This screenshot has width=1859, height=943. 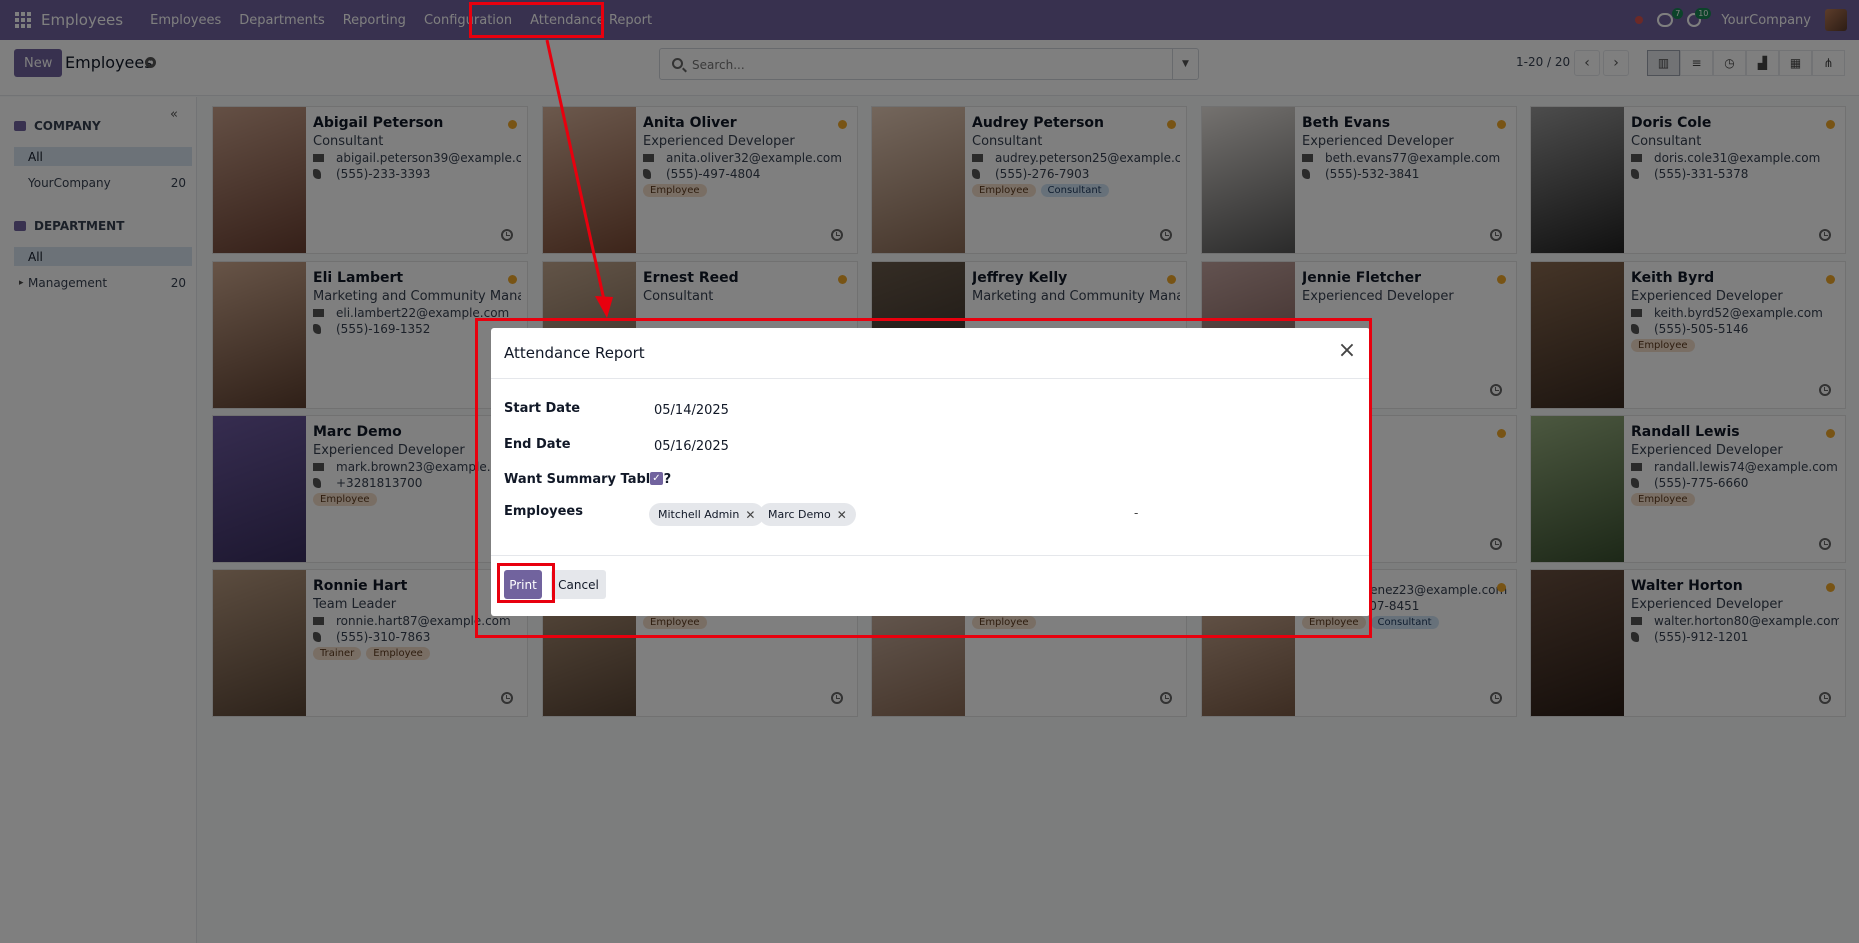 I want to click on close-icon: ×, so click(x=1347, y=351).